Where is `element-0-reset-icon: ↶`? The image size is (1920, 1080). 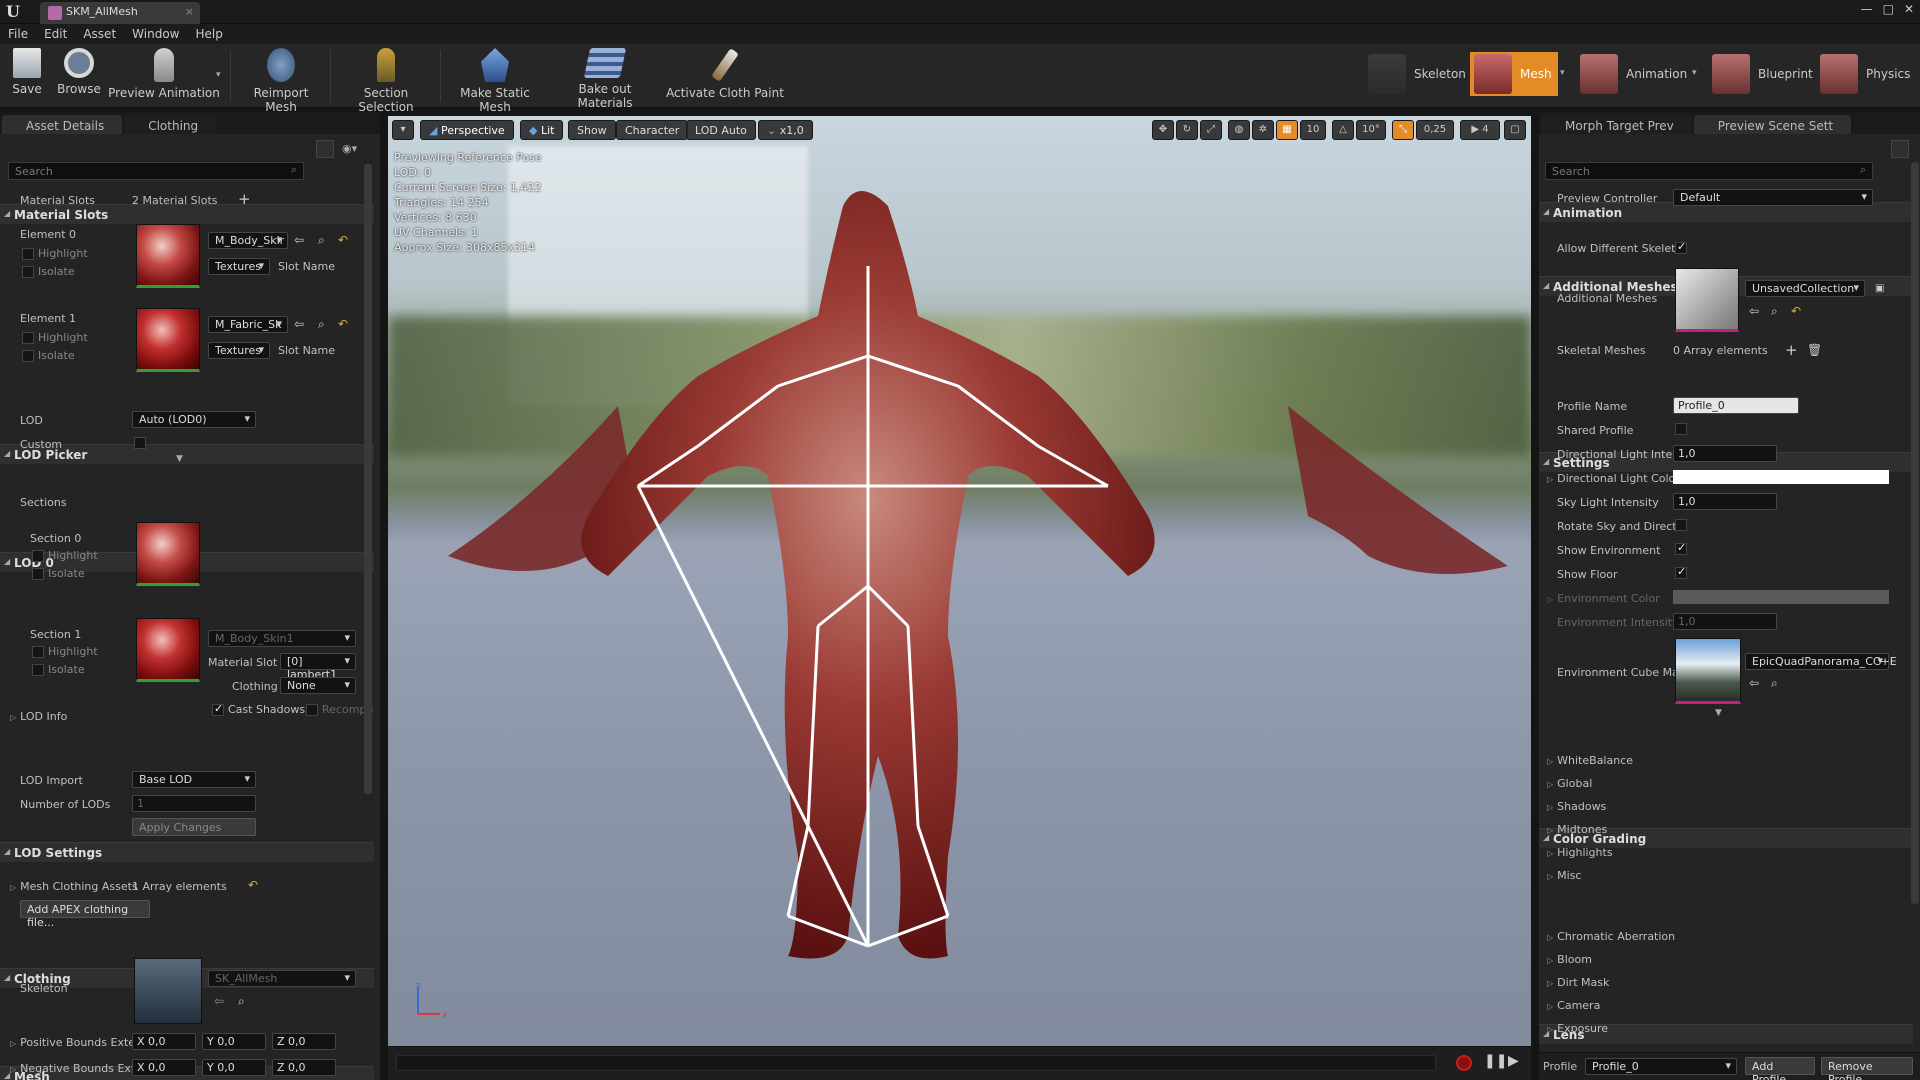 element-0-reset-icon: ↶ is located at coordinates (343, 240).